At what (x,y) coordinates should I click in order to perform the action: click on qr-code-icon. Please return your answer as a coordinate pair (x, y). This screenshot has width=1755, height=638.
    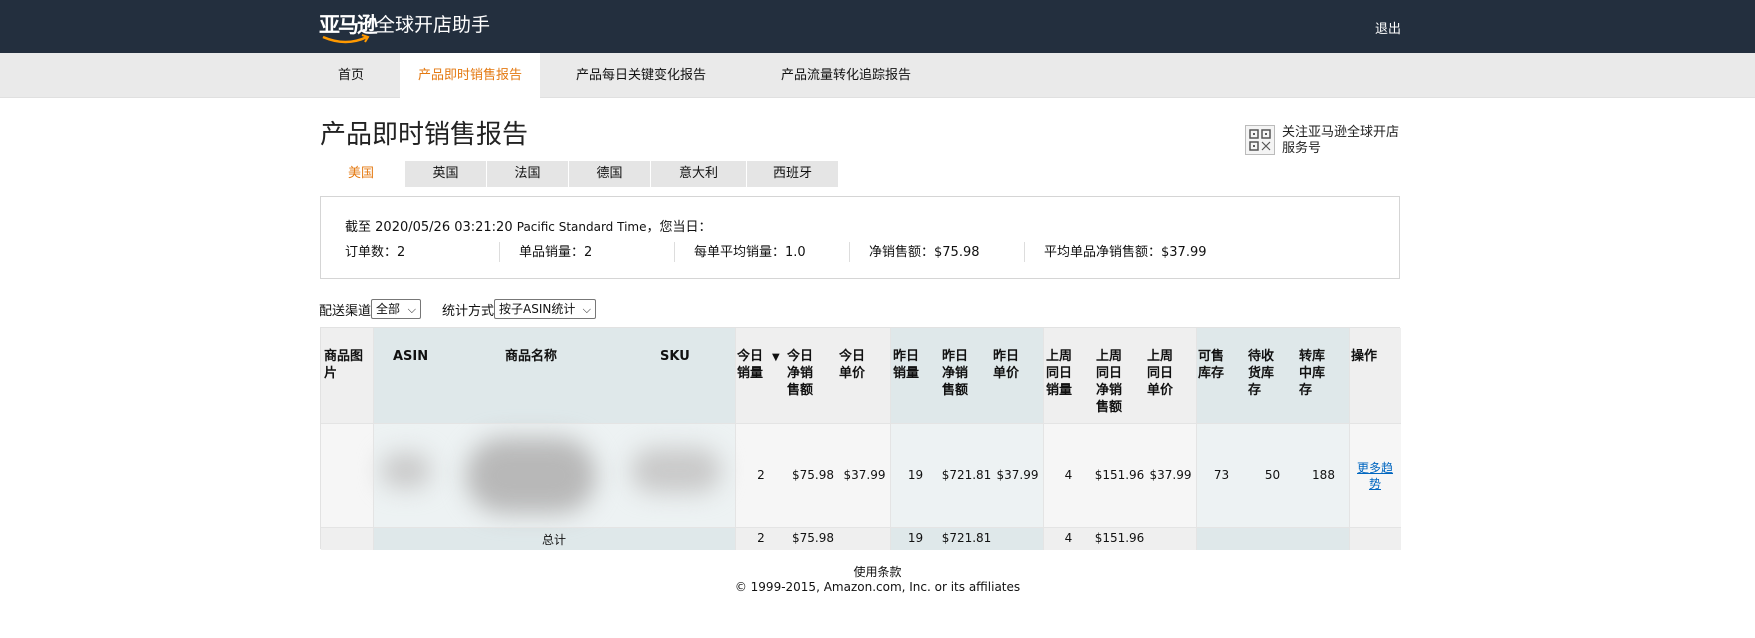
    Looking at the image, I should click on (1260, 140).